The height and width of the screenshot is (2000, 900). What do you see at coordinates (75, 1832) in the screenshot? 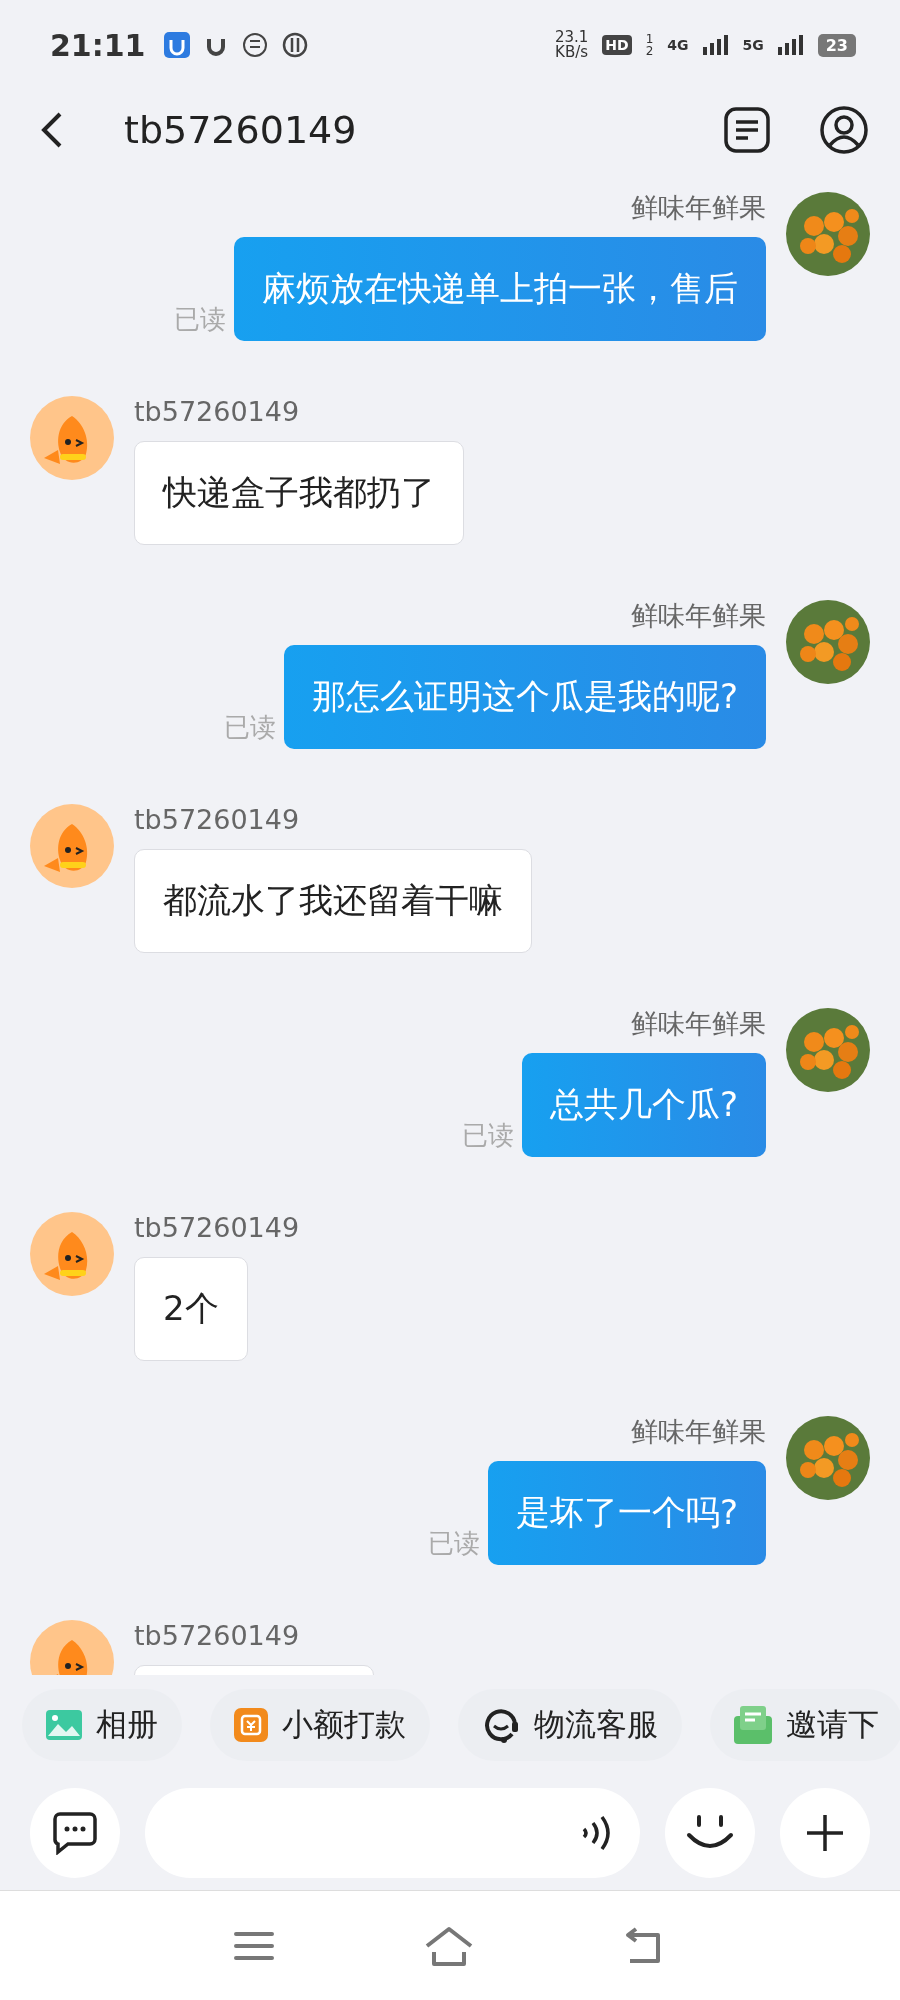
I see `speech-bubble-icon` at bounding box center [75, 1832].